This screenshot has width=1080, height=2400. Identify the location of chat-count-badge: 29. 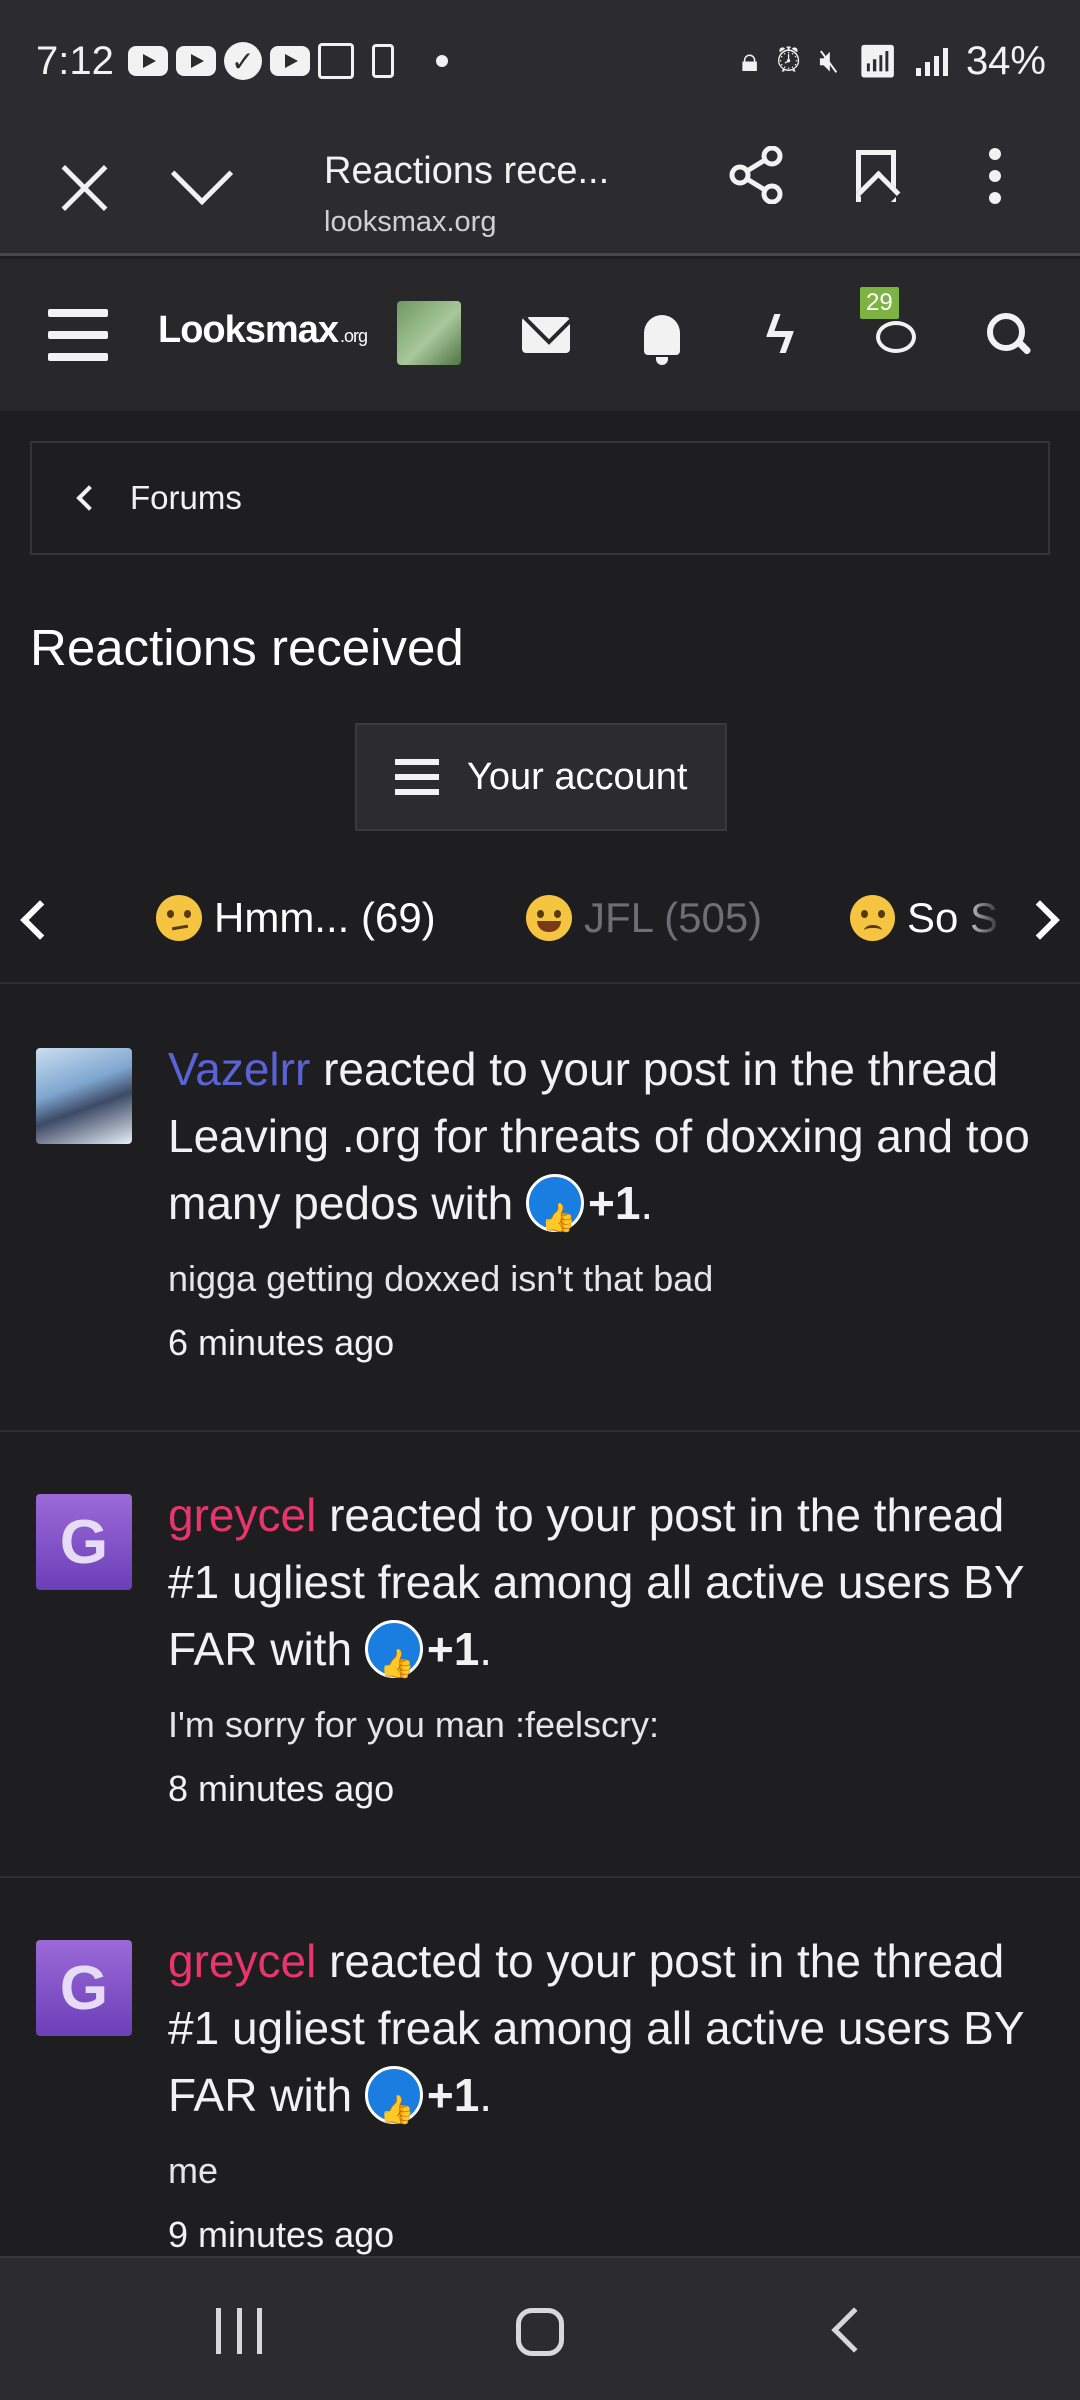
(879, 303).